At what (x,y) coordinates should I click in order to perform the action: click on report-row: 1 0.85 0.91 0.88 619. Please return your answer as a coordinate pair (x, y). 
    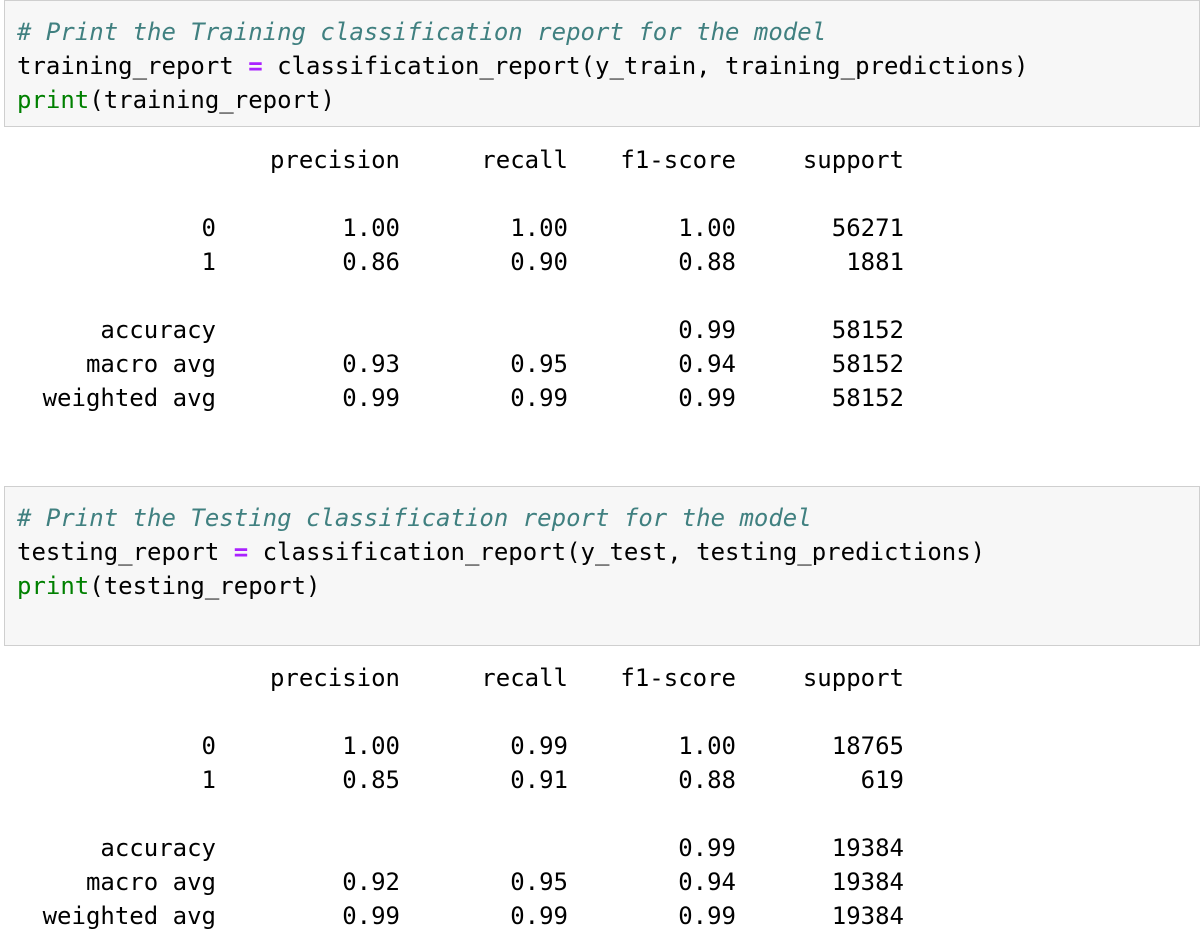
    Looking at the image, I should click on (601, 780).